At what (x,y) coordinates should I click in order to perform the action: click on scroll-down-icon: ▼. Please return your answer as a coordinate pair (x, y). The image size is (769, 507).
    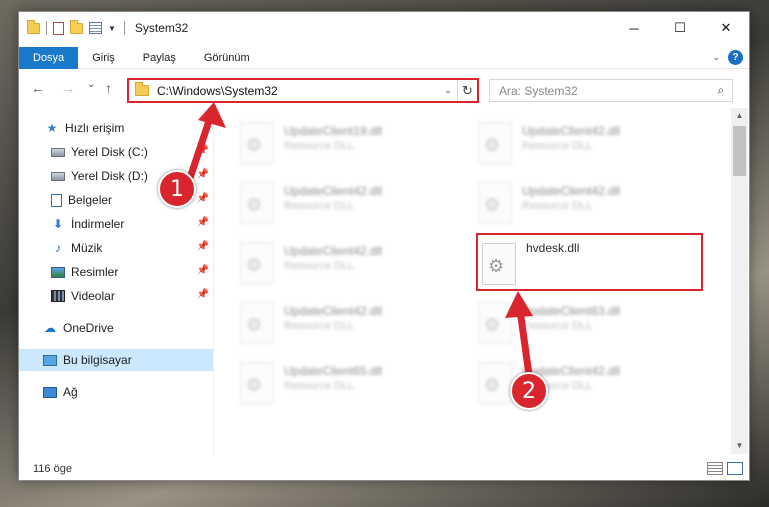
    Looking at the image, I should click on (739, 446).